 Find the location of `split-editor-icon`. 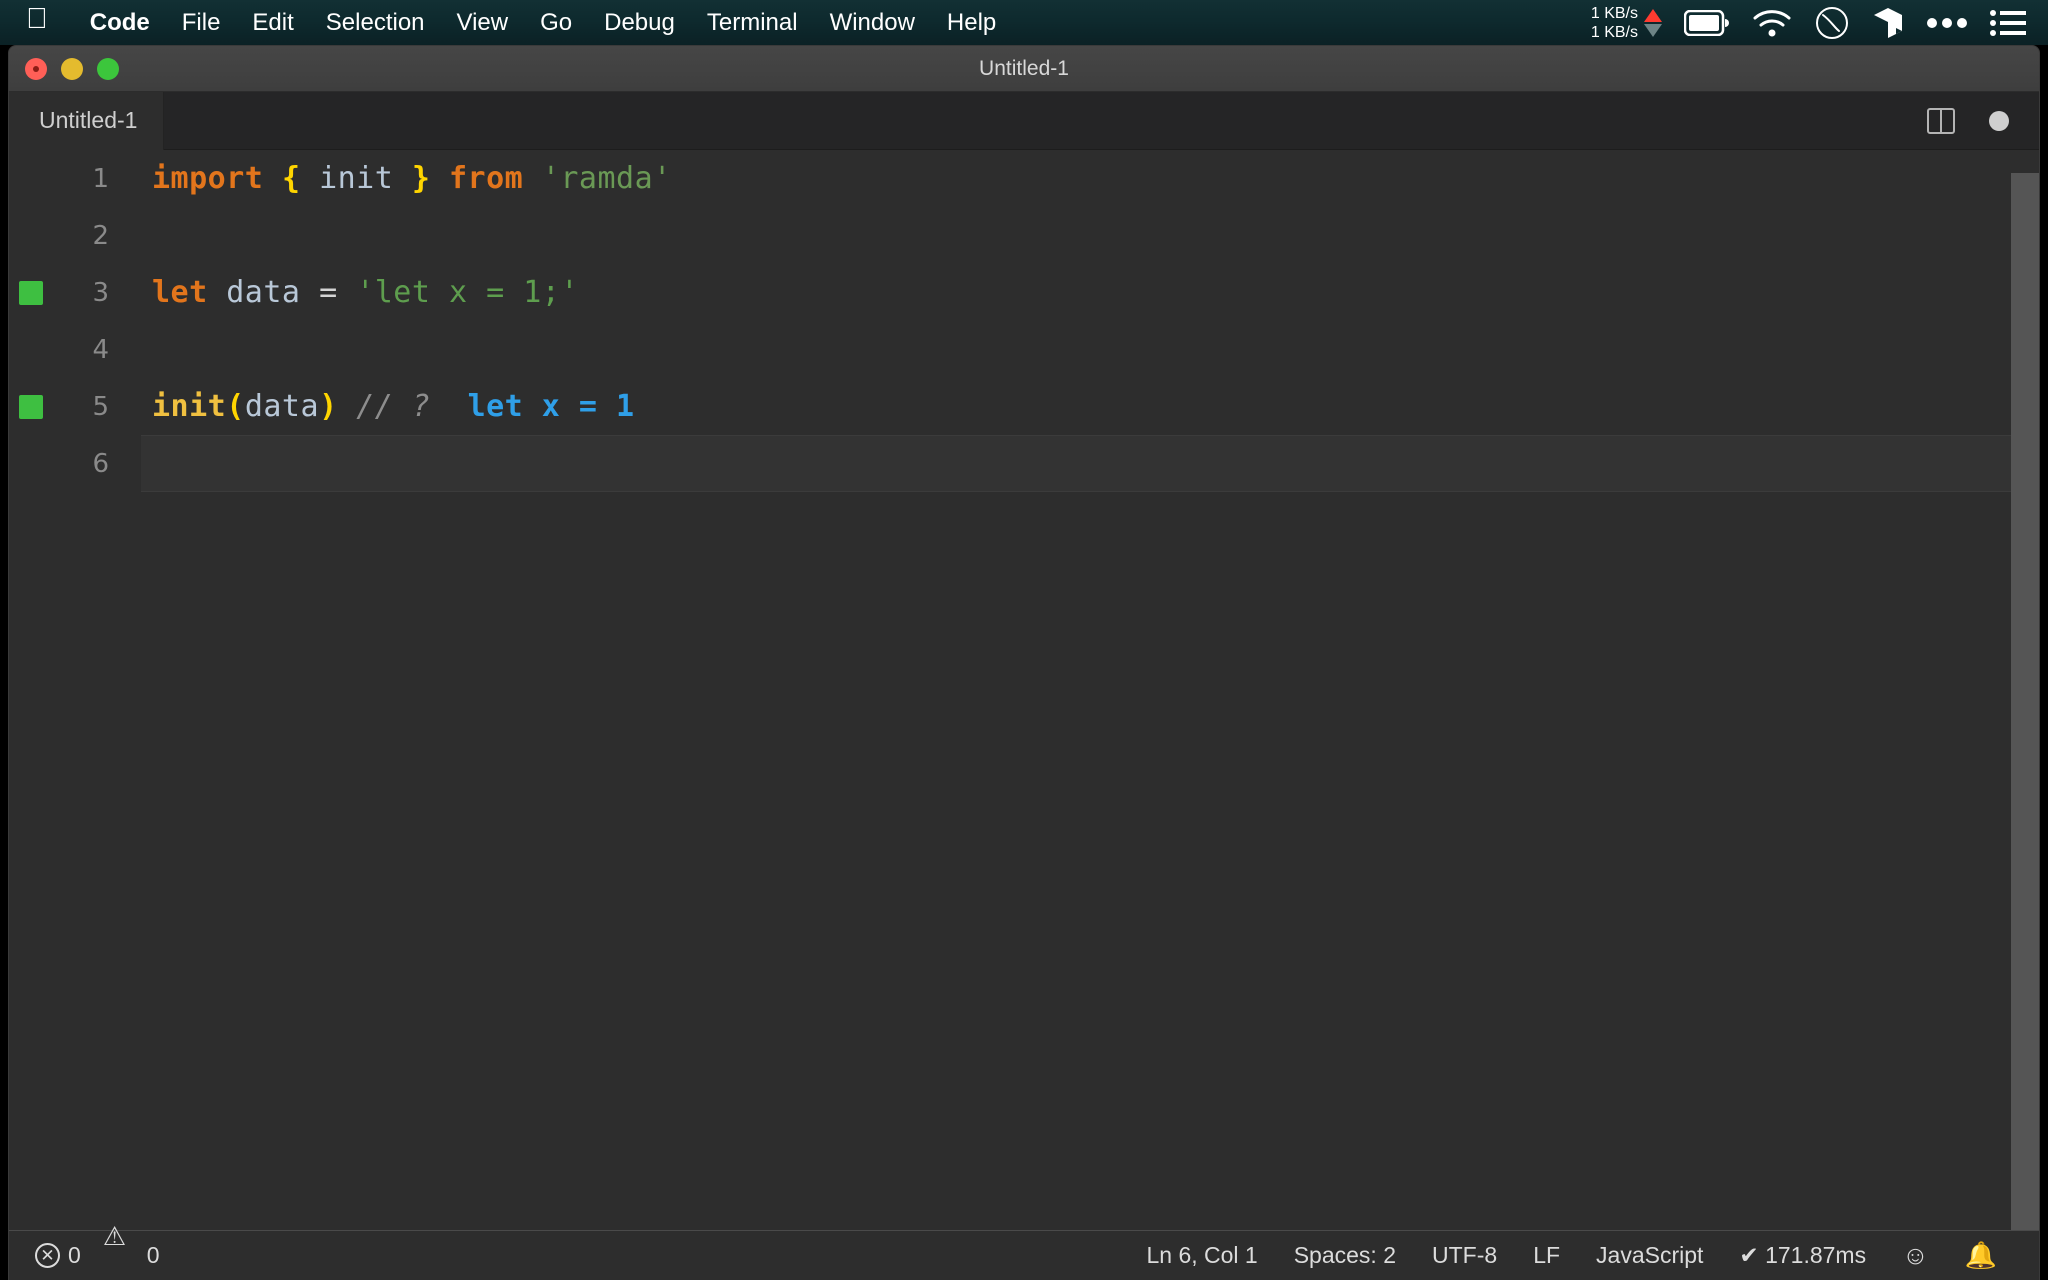

split-editor-icon is located at coordinates (1941, 120).